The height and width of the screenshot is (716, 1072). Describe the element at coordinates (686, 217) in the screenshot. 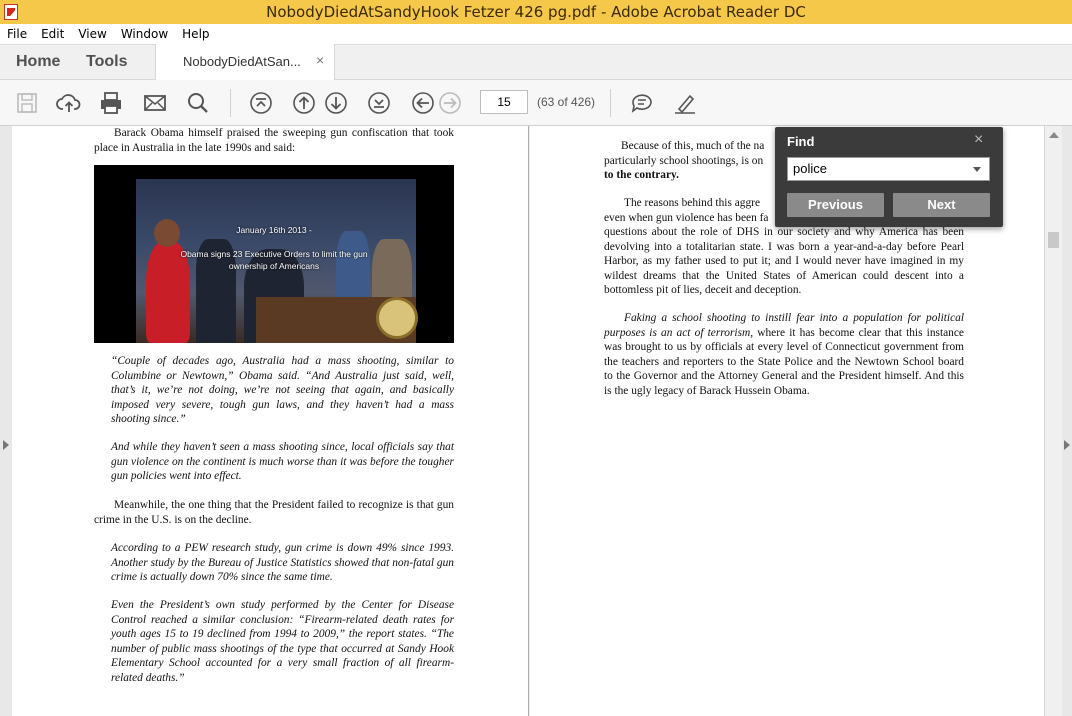

I see `paragraph-text: even when gun violence has been fa` at that location.